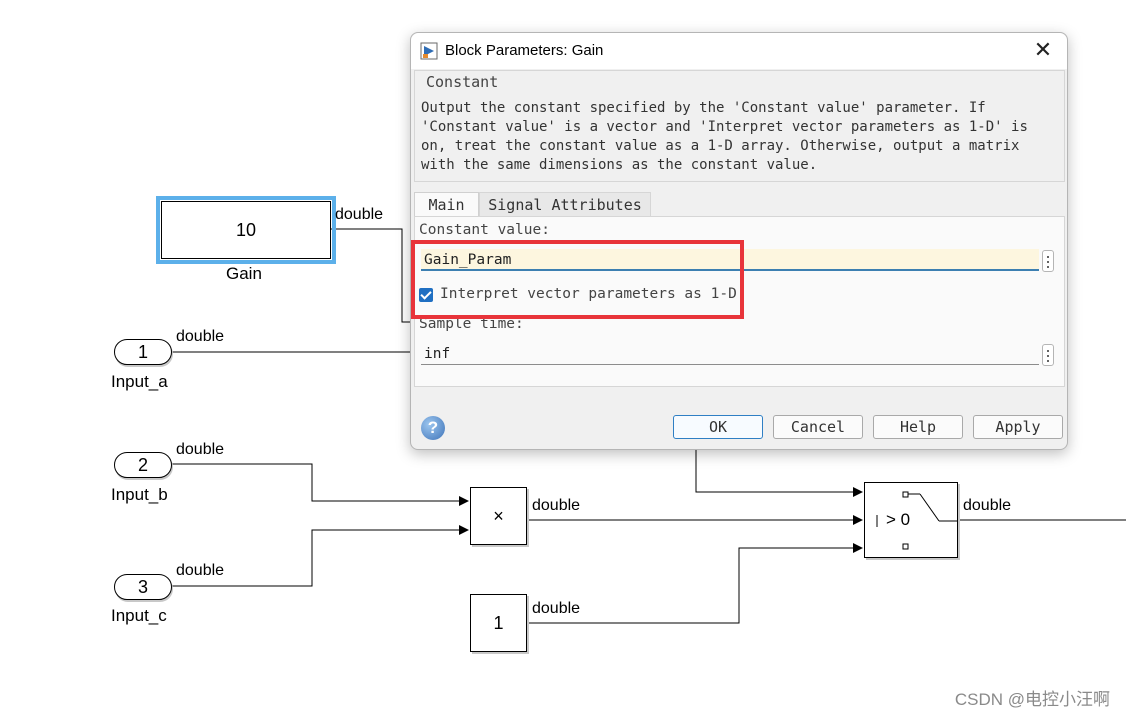 The width and height of the screenshot is (1126, 718). I want to click on constant-block-value: 1, so click(498, 622).